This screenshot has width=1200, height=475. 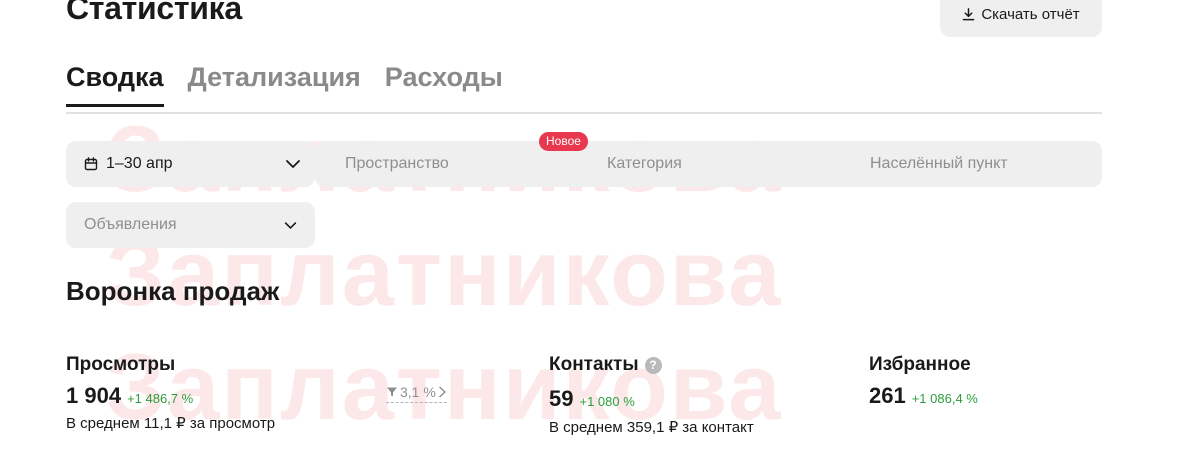 I want to click on ads-select-placeholder: Объявления, so click(x=130, y=224).